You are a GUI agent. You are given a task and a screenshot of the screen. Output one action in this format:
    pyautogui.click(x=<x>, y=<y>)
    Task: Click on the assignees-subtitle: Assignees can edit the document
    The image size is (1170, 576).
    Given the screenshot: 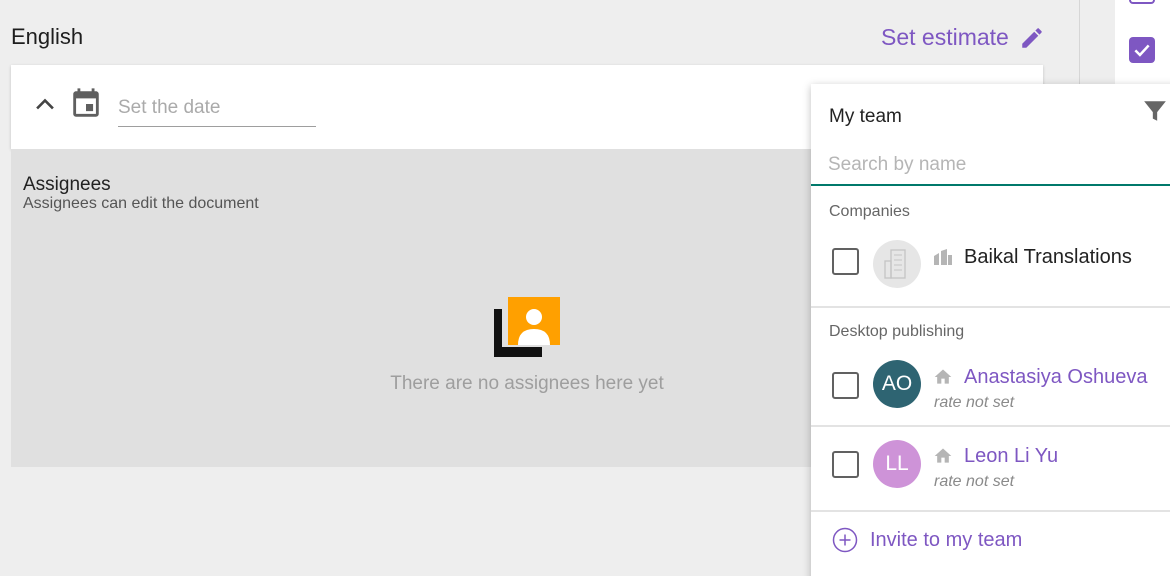 What is the action you would take?
    pyautogui.click(x=141, y=203)
    